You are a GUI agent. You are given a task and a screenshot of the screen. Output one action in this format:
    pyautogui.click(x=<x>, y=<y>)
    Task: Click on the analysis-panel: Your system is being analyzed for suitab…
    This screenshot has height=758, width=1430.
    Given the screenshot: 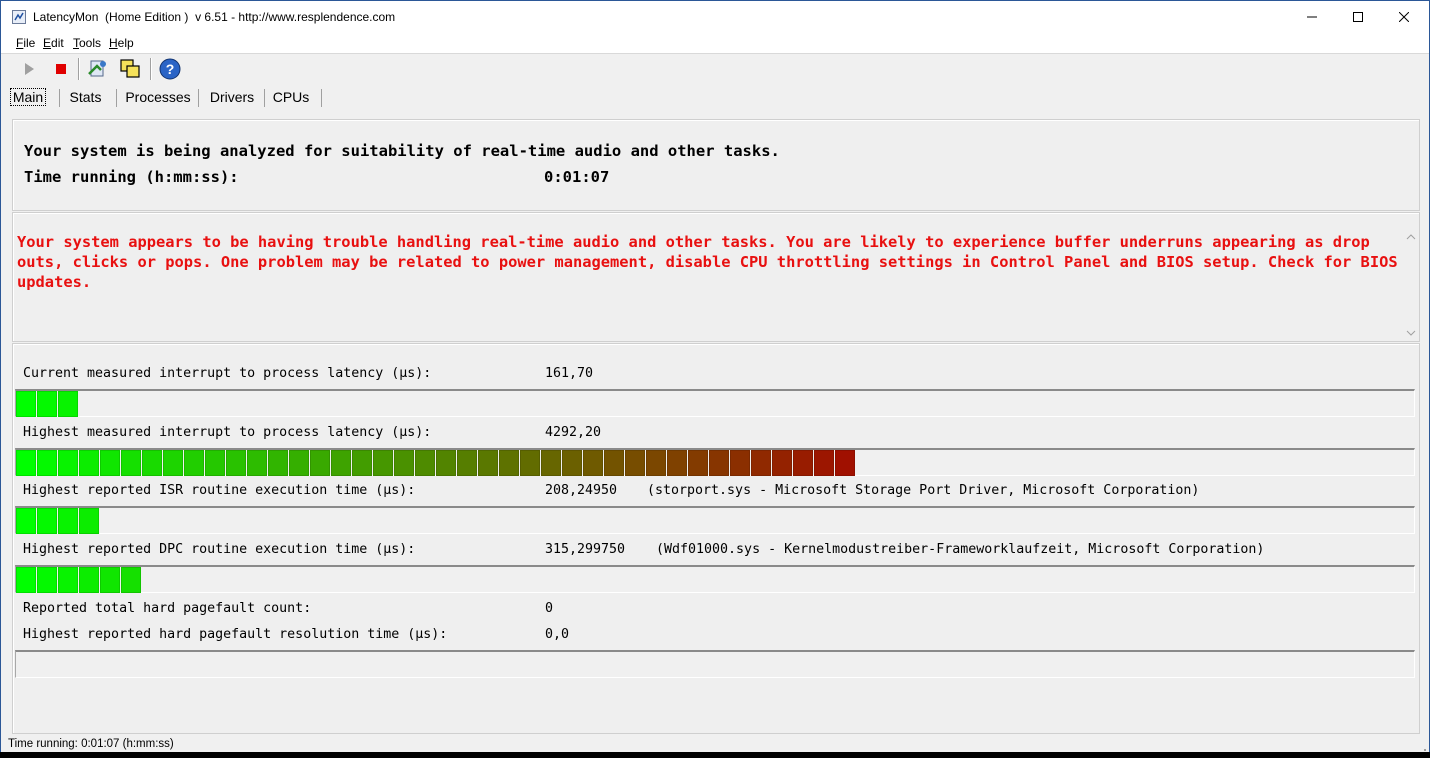 What is the action you would take?
    pyautogui.click(x=716, y=165)
    